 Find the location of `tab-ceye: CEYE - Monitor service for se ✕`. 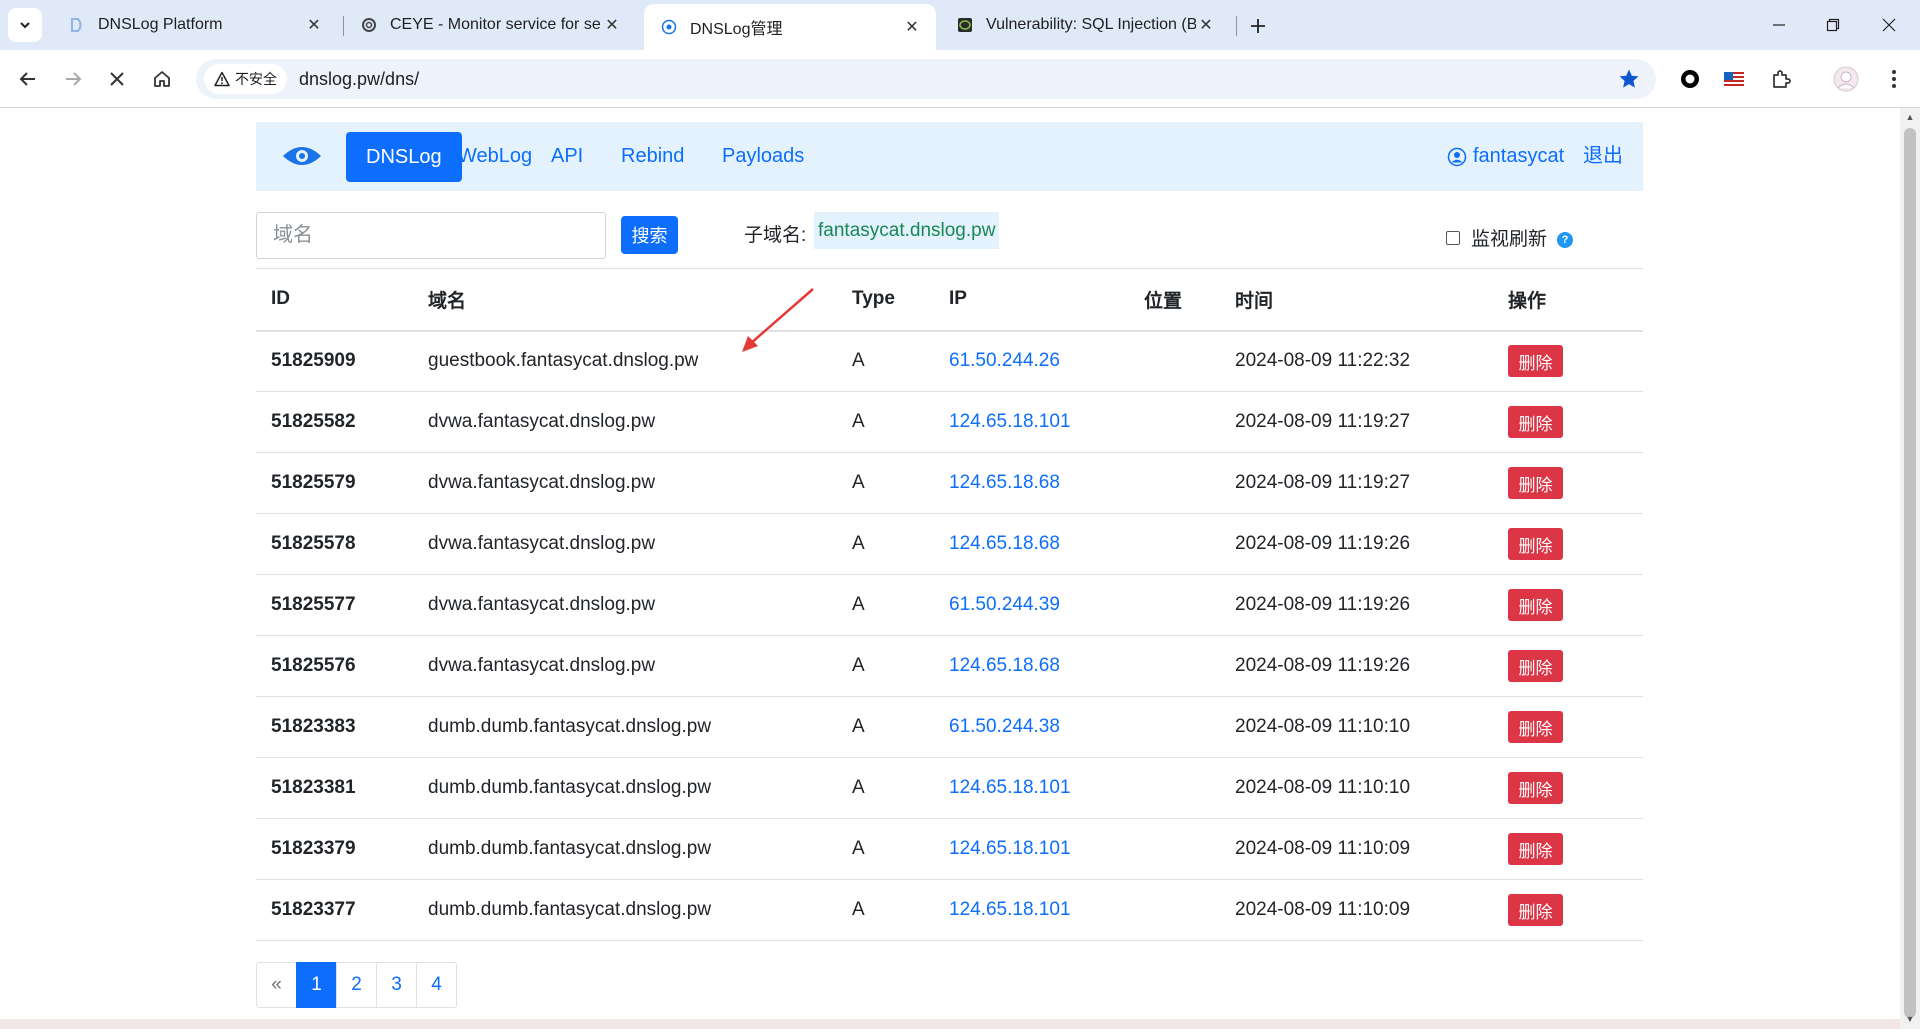

tab-ceye: CEYE - Monitor service for se ✕ is located at coordinates (490, 25).